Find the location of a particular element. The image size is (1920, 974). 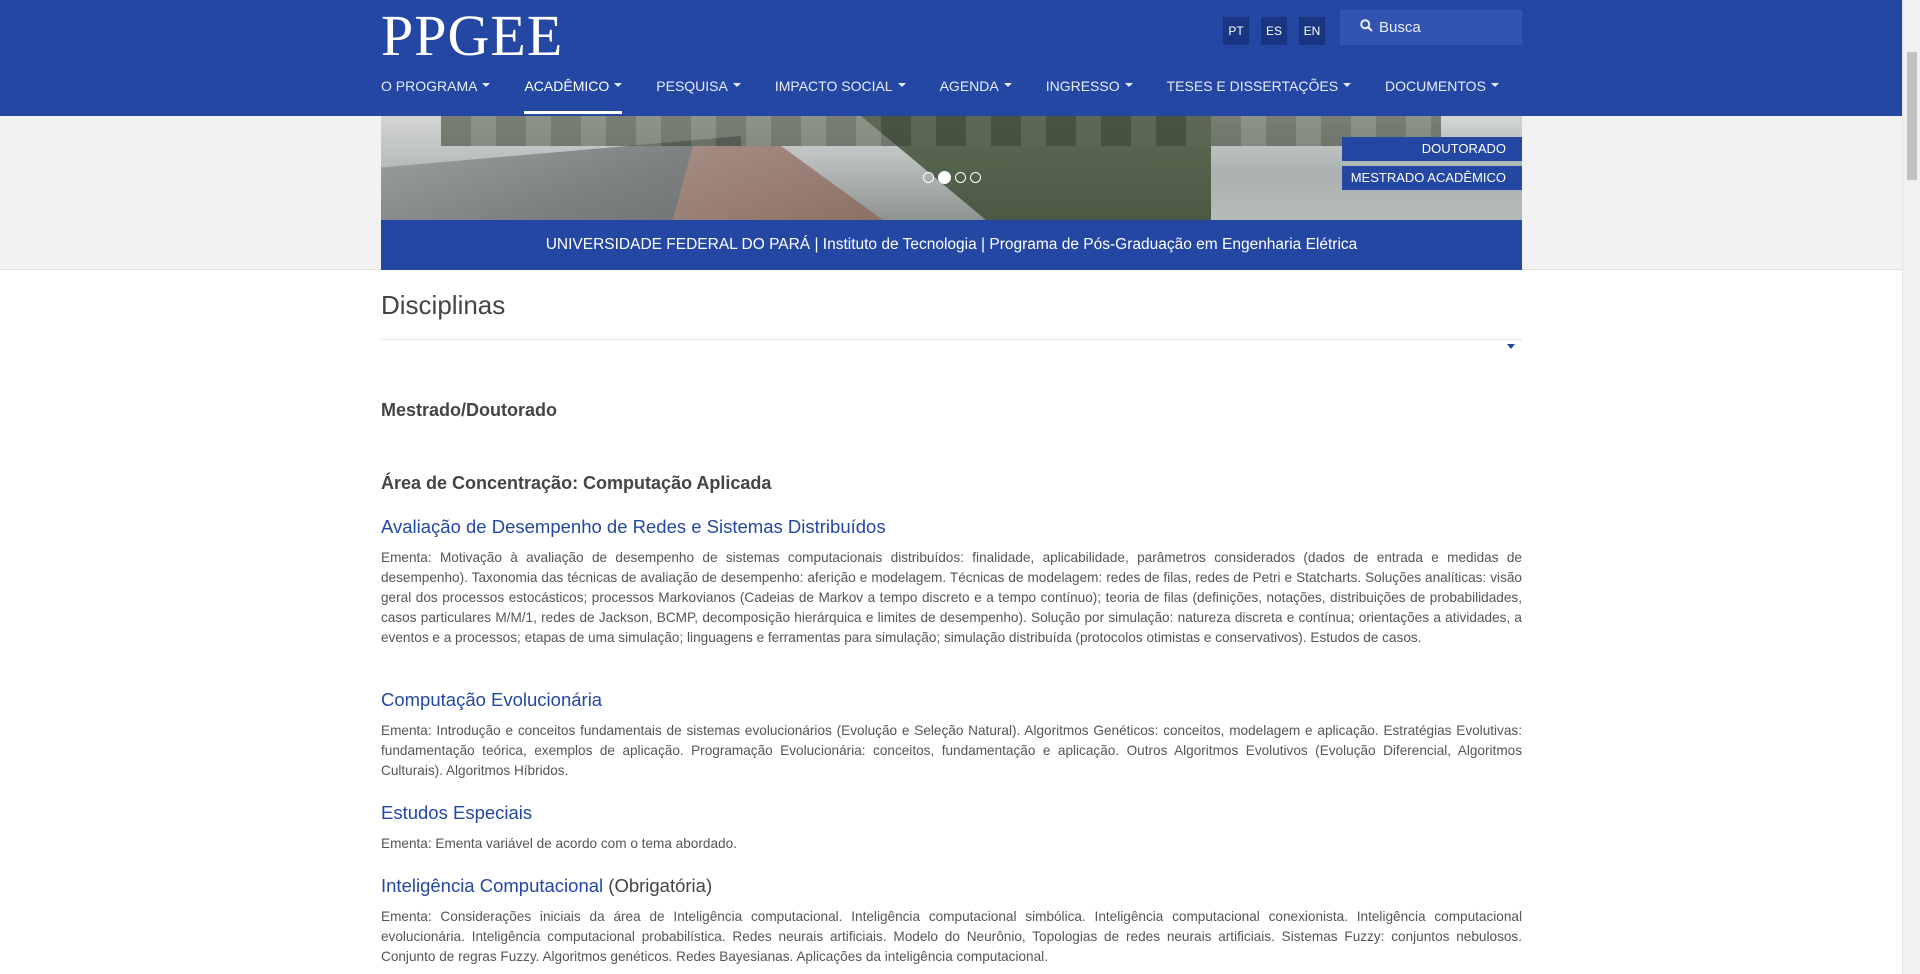

lang-es-button: ES is located at coordinates (1274, 31).